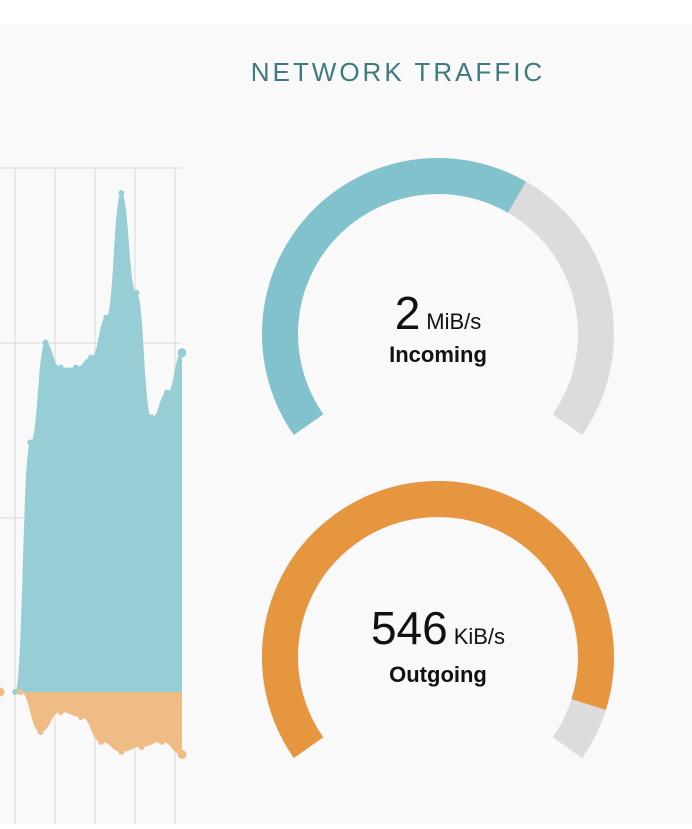 This screenshot has width=692, height=829. I want to click on outgoing-label: Outgoing, so click(438, 674).